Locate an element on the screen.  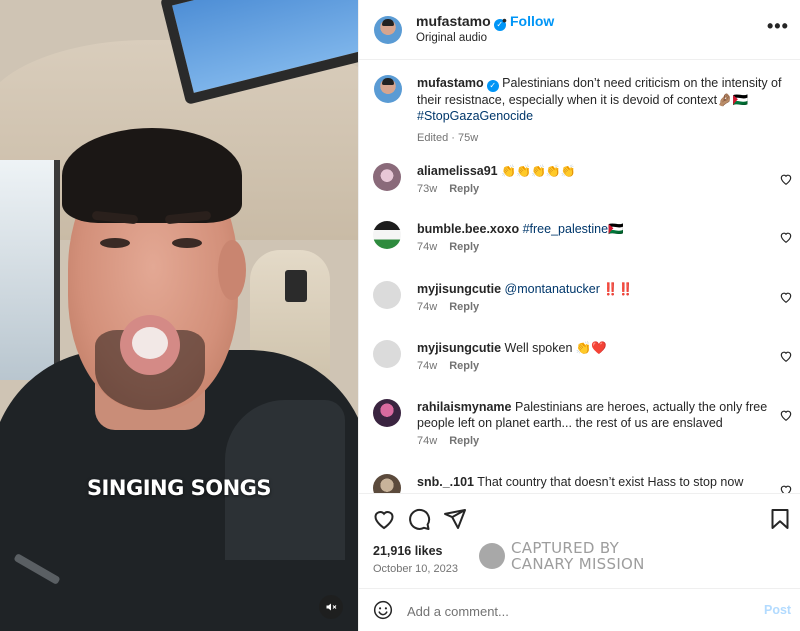
add-comment-bar: Post is located at coordinates (579, 609).